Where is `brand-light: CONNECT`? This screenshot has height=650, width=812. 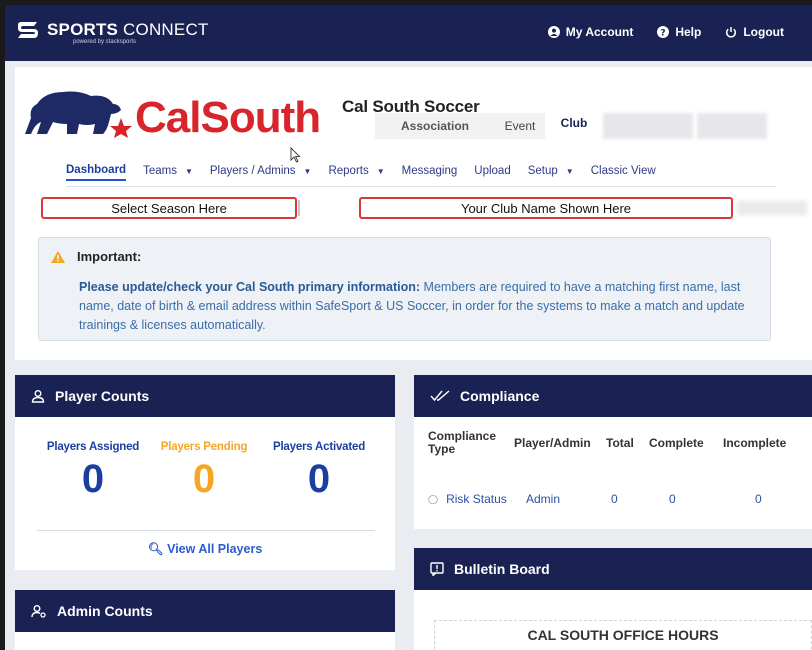
brand-light: CONNECT is located at coordinates (166, 29).